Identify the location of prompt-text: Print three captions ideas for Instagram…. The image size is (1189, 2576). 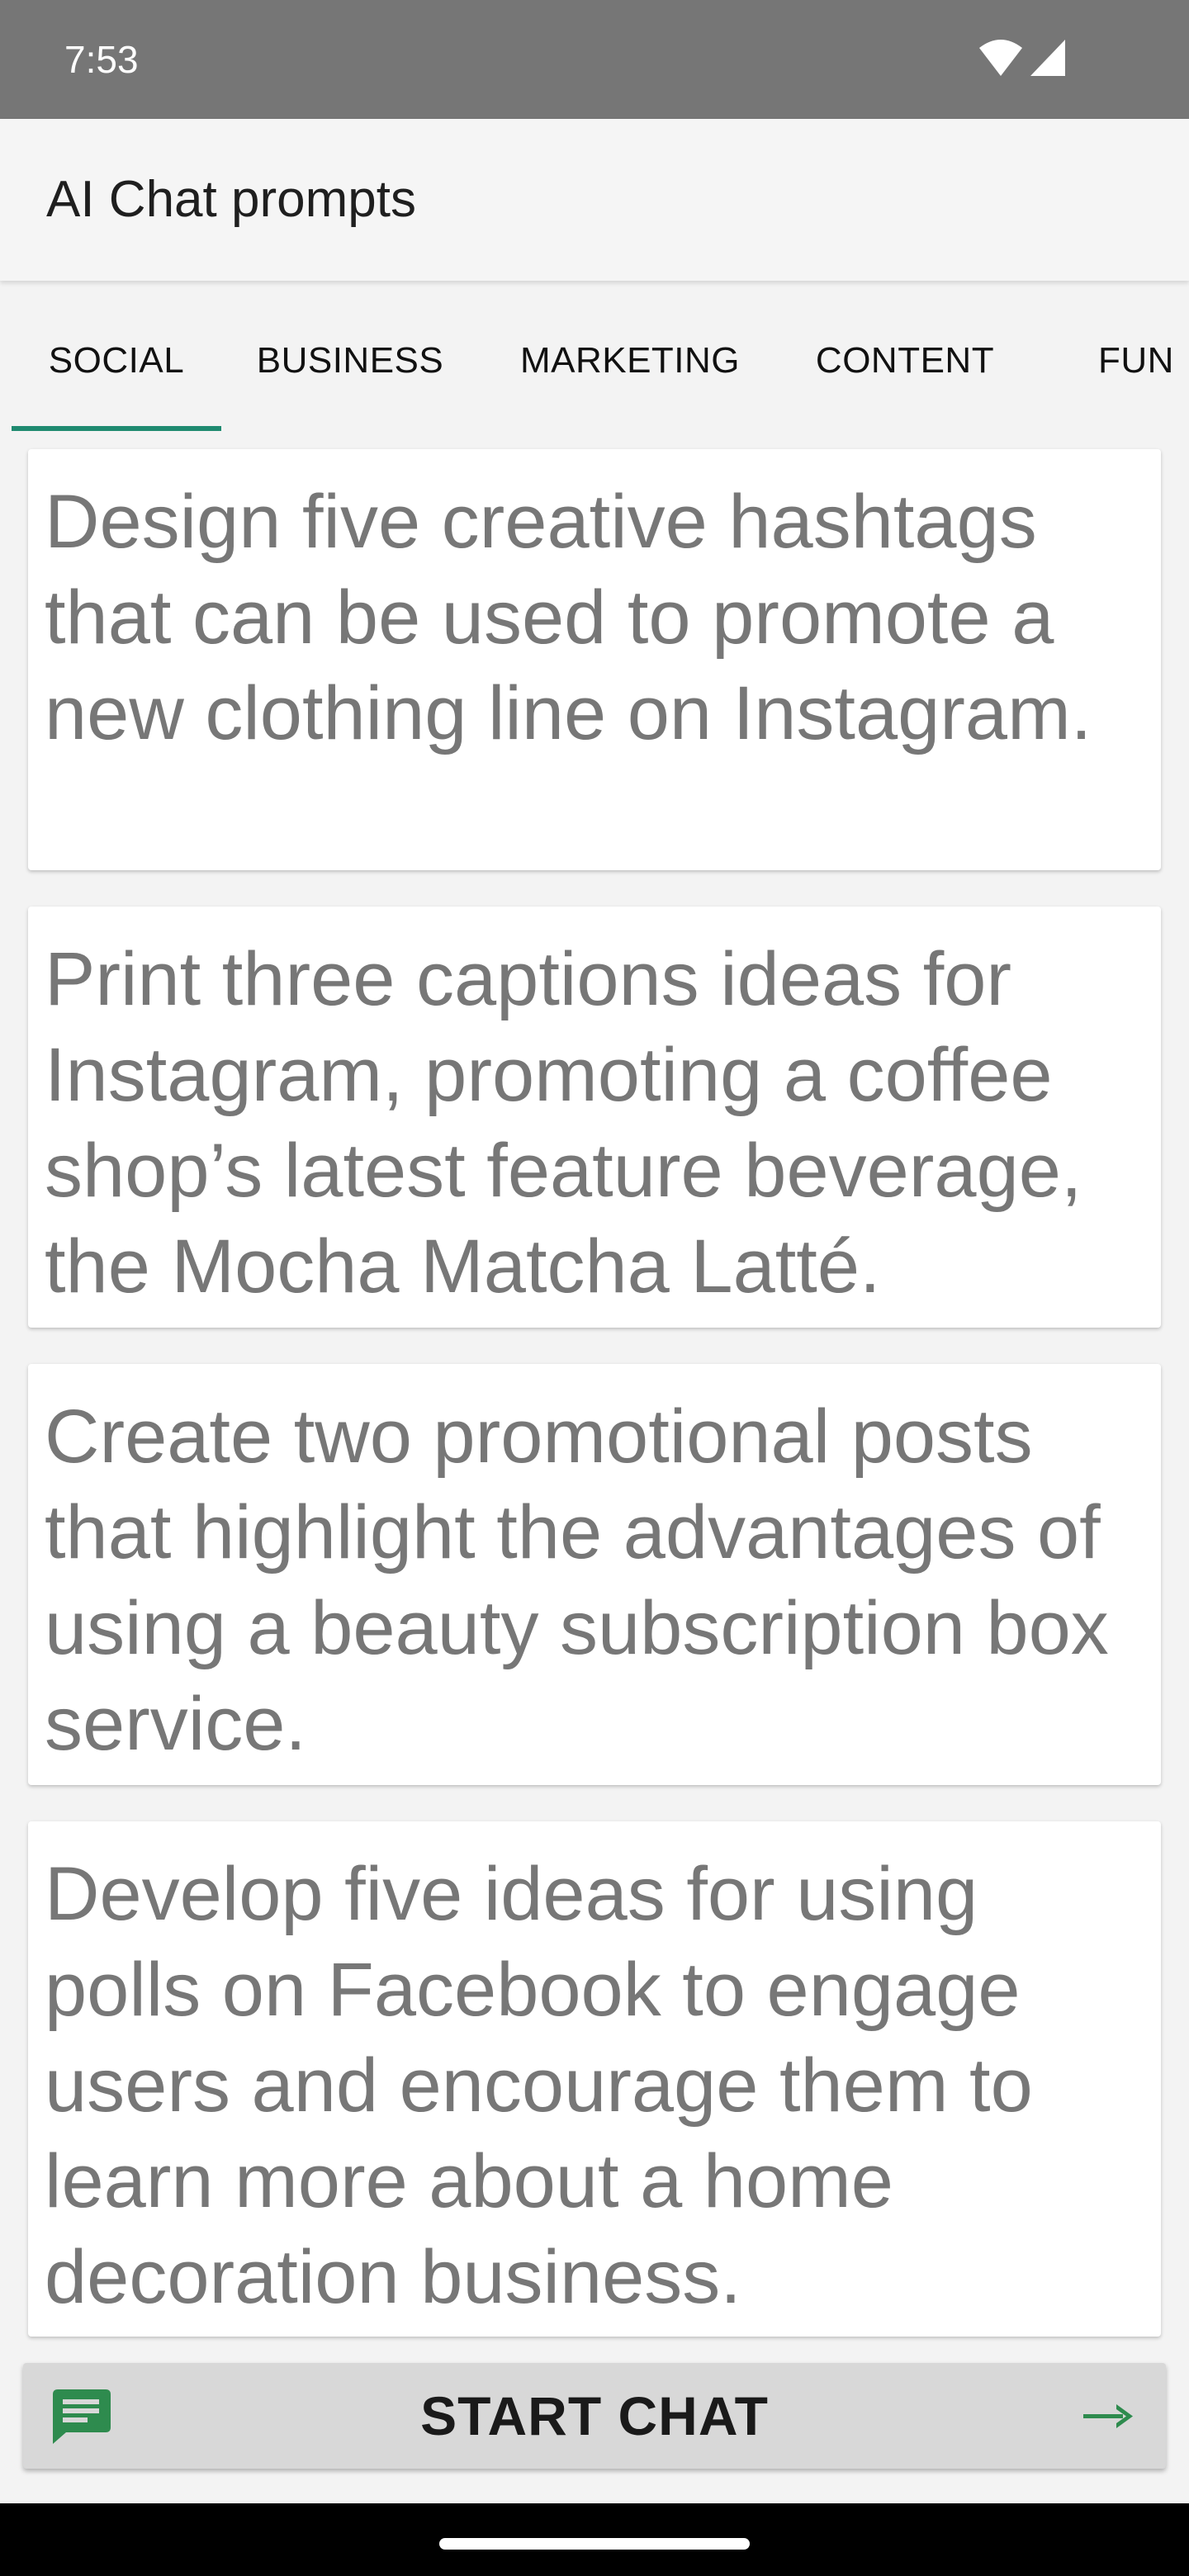
(563, 1123).